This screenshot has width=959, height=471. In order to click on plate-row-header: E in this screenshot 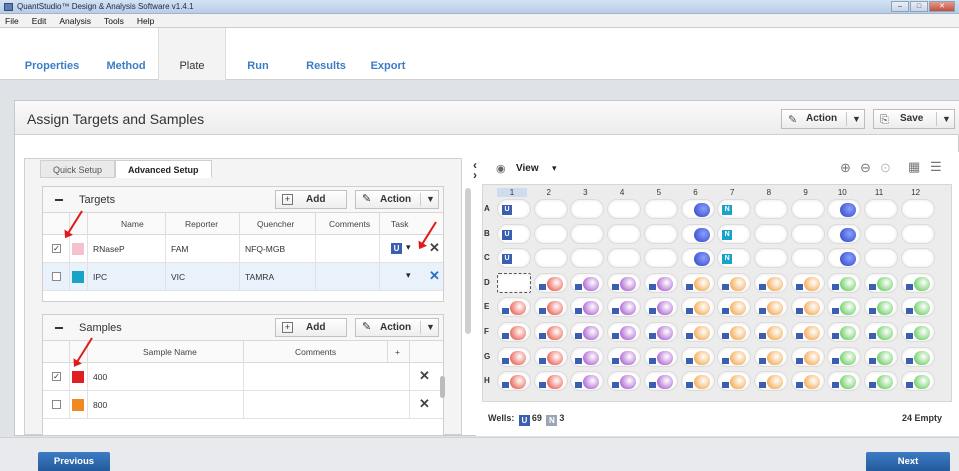, I will do `click(489, 306)`.